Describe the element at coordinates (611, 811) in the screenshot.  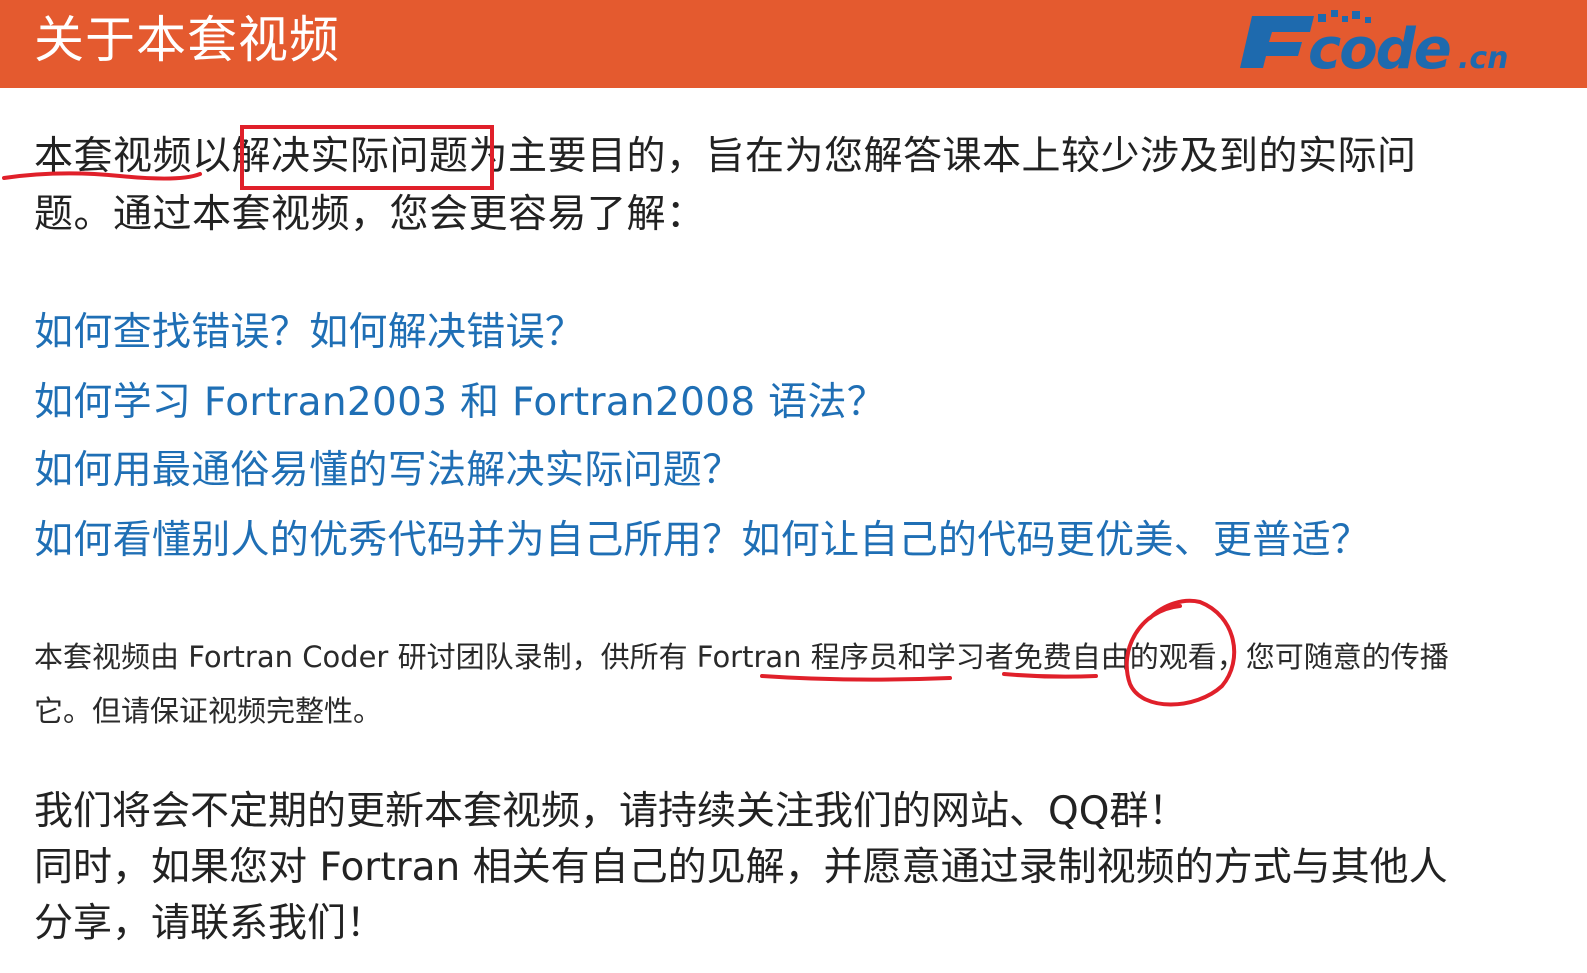
I see `closing-line: 我们将会不定期的更新本套视频，请持续关注我们的网站、QQ群！` at that location.